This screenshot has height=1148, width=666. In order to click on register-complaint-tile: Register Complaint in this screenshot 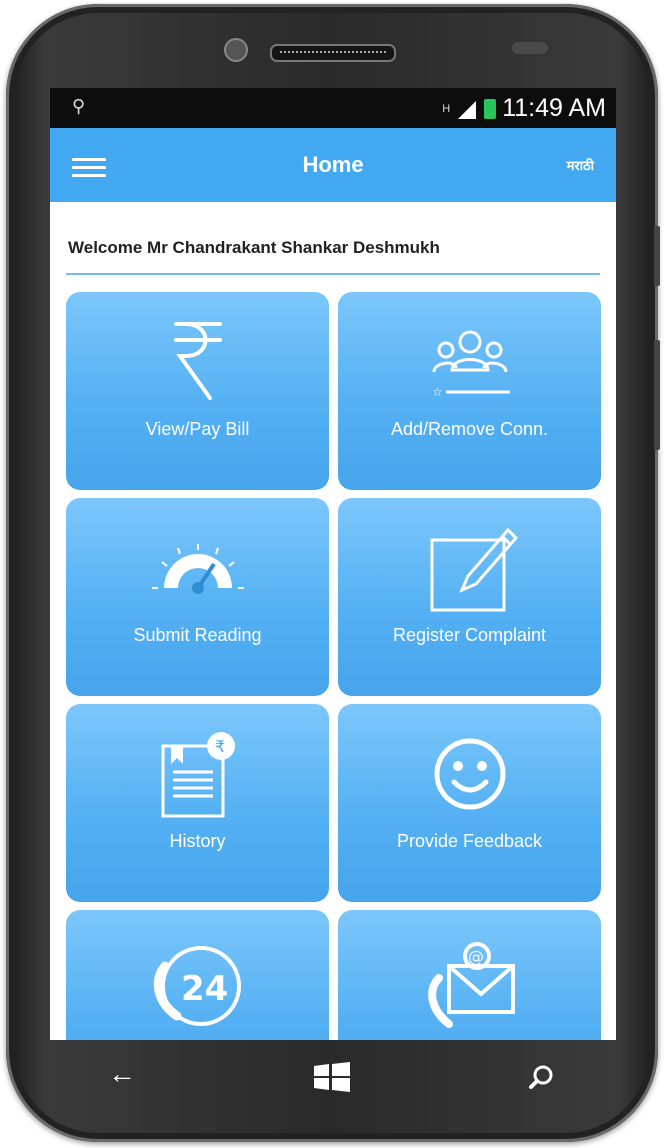, I will do `click(469, 597)`.